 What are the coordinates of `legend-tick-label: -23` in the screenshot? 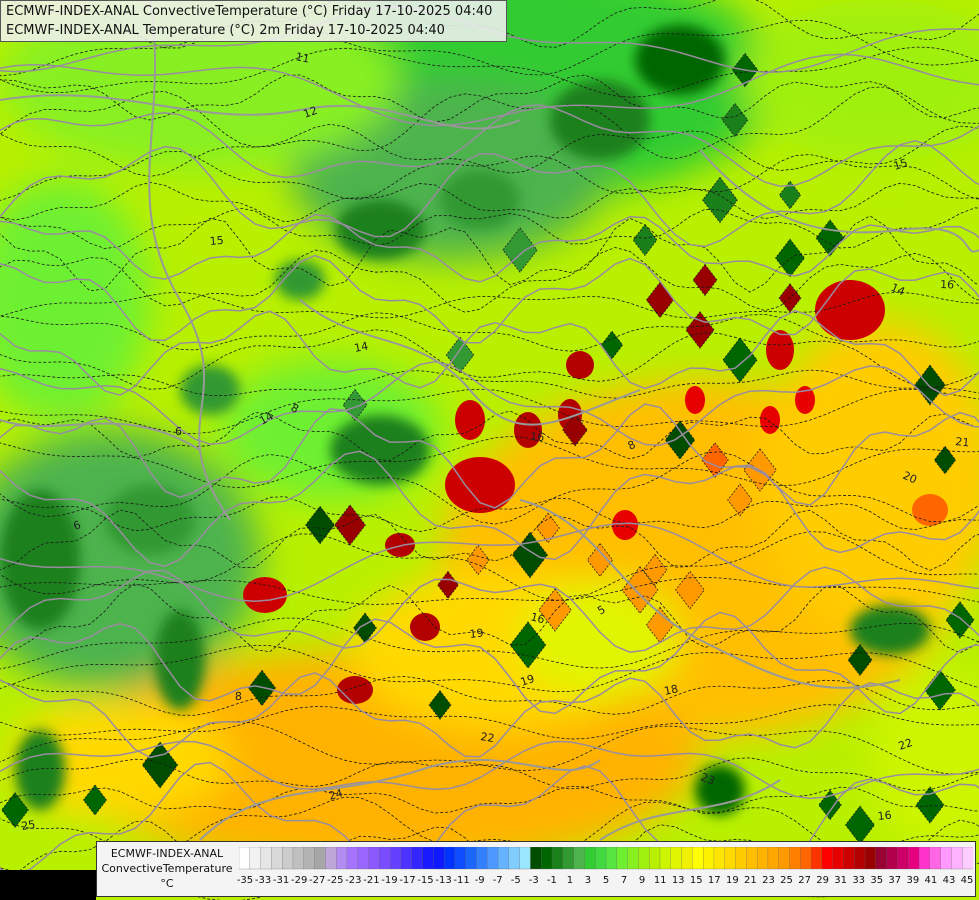 It's located at (353, 880).